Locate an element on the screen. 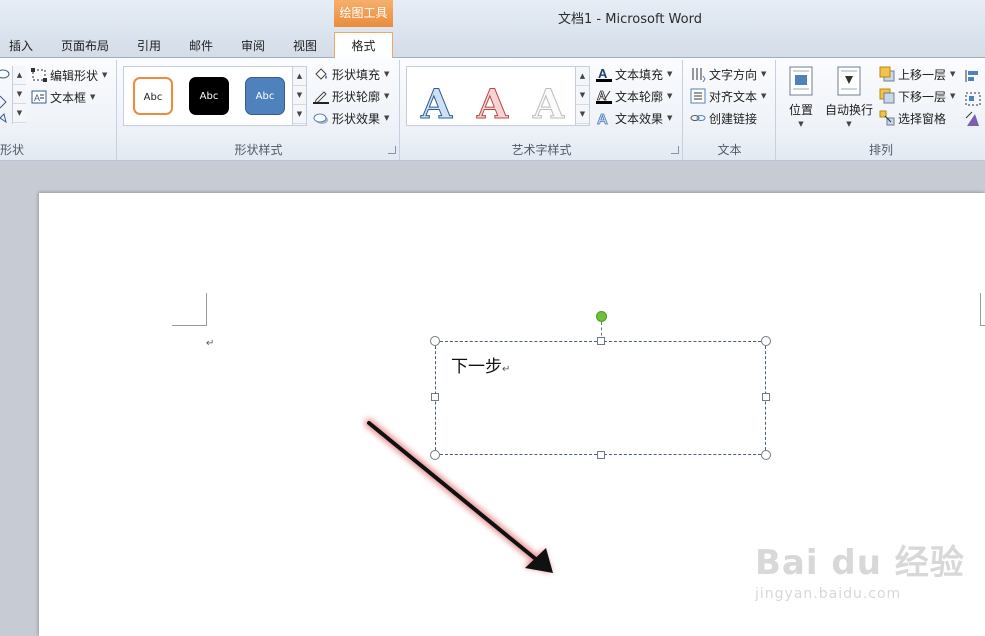  rotate-icon is located at coordinates (972, 118).